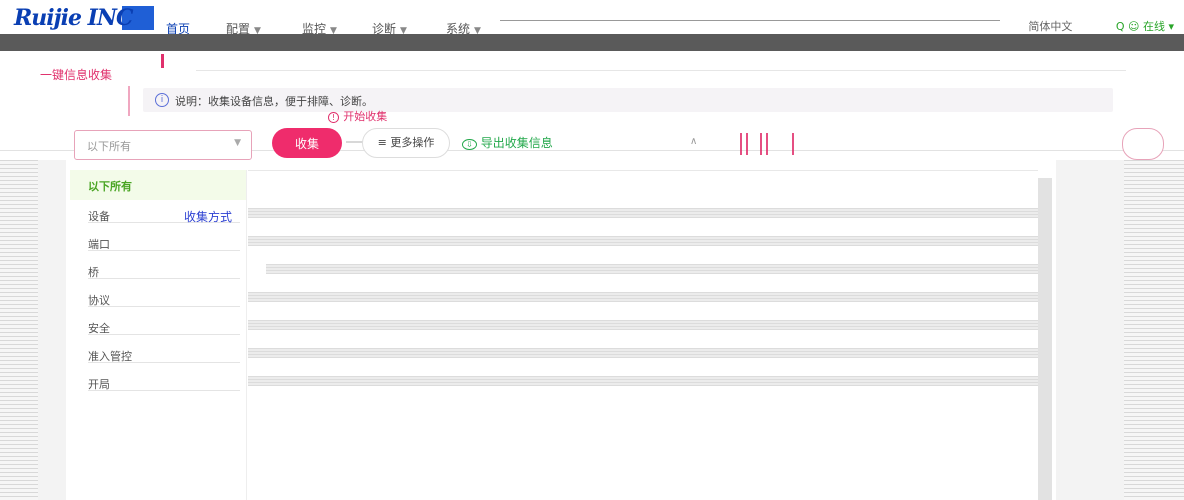 This screenshot has height=500, width=1184. Describe the element at coordinates (693, 141) in the screenshot. I see `chevron-up-icon: ∧` at that location.